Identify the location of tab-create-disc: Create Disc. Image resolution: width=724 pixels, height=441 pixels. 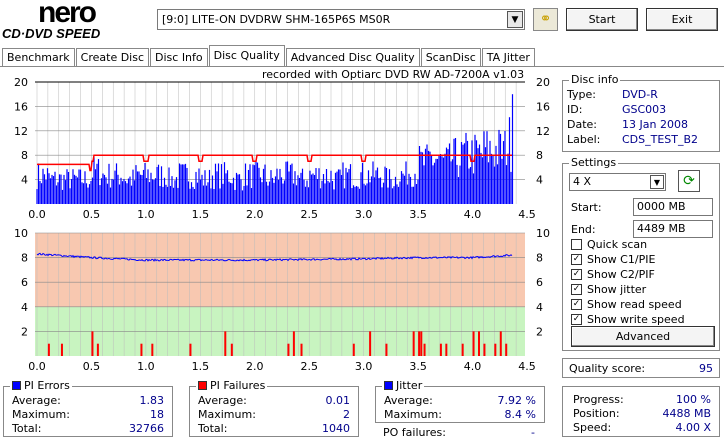
(112, 57).